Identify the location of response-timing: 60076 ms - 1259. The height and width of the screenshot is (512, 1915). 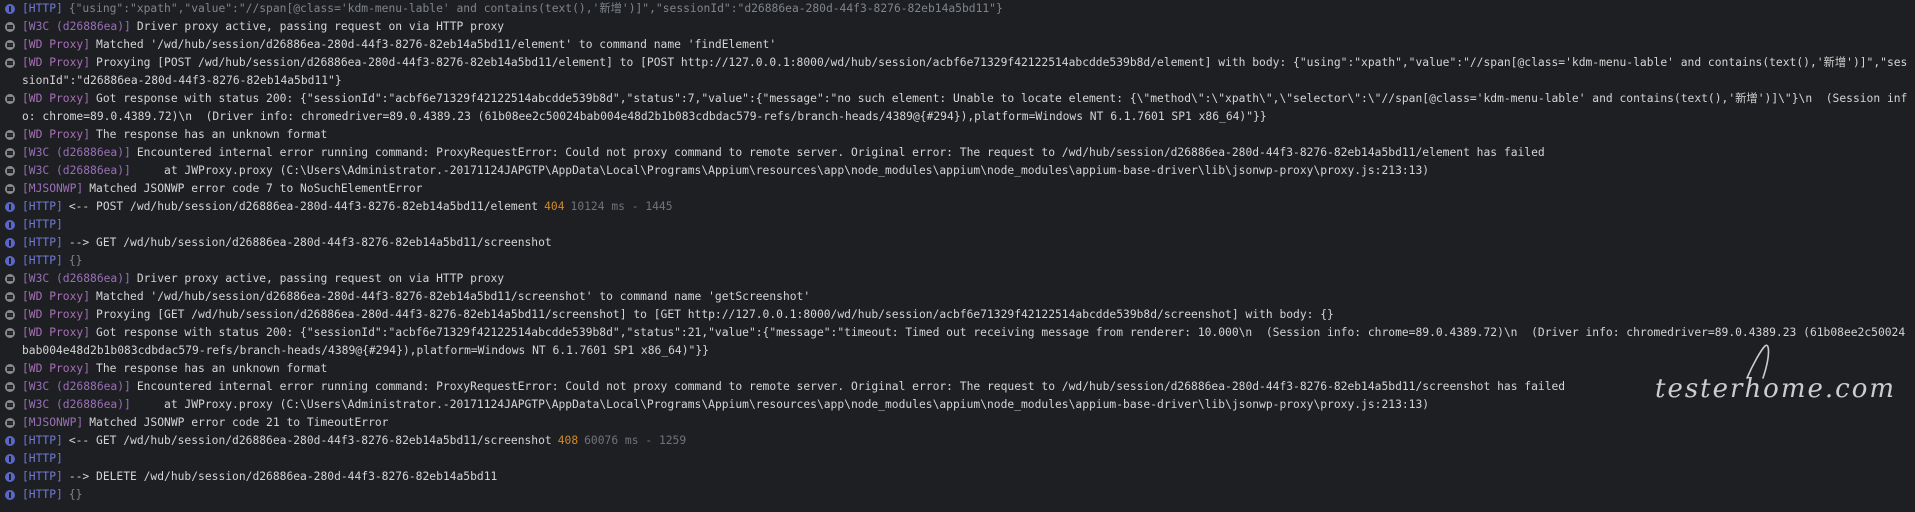
(635, 440).